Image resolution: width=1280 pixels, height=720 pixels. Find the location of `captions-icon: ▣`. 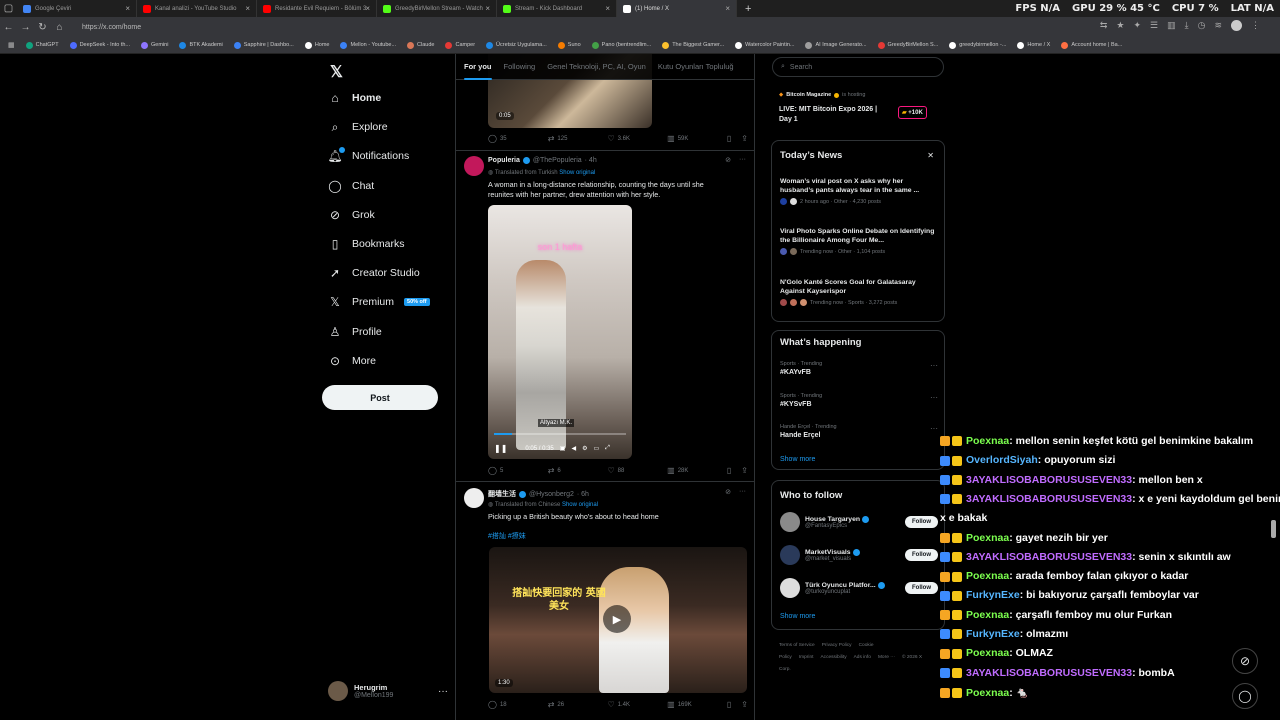

captions-icon: ▣ is located at coordinates (563, 448).